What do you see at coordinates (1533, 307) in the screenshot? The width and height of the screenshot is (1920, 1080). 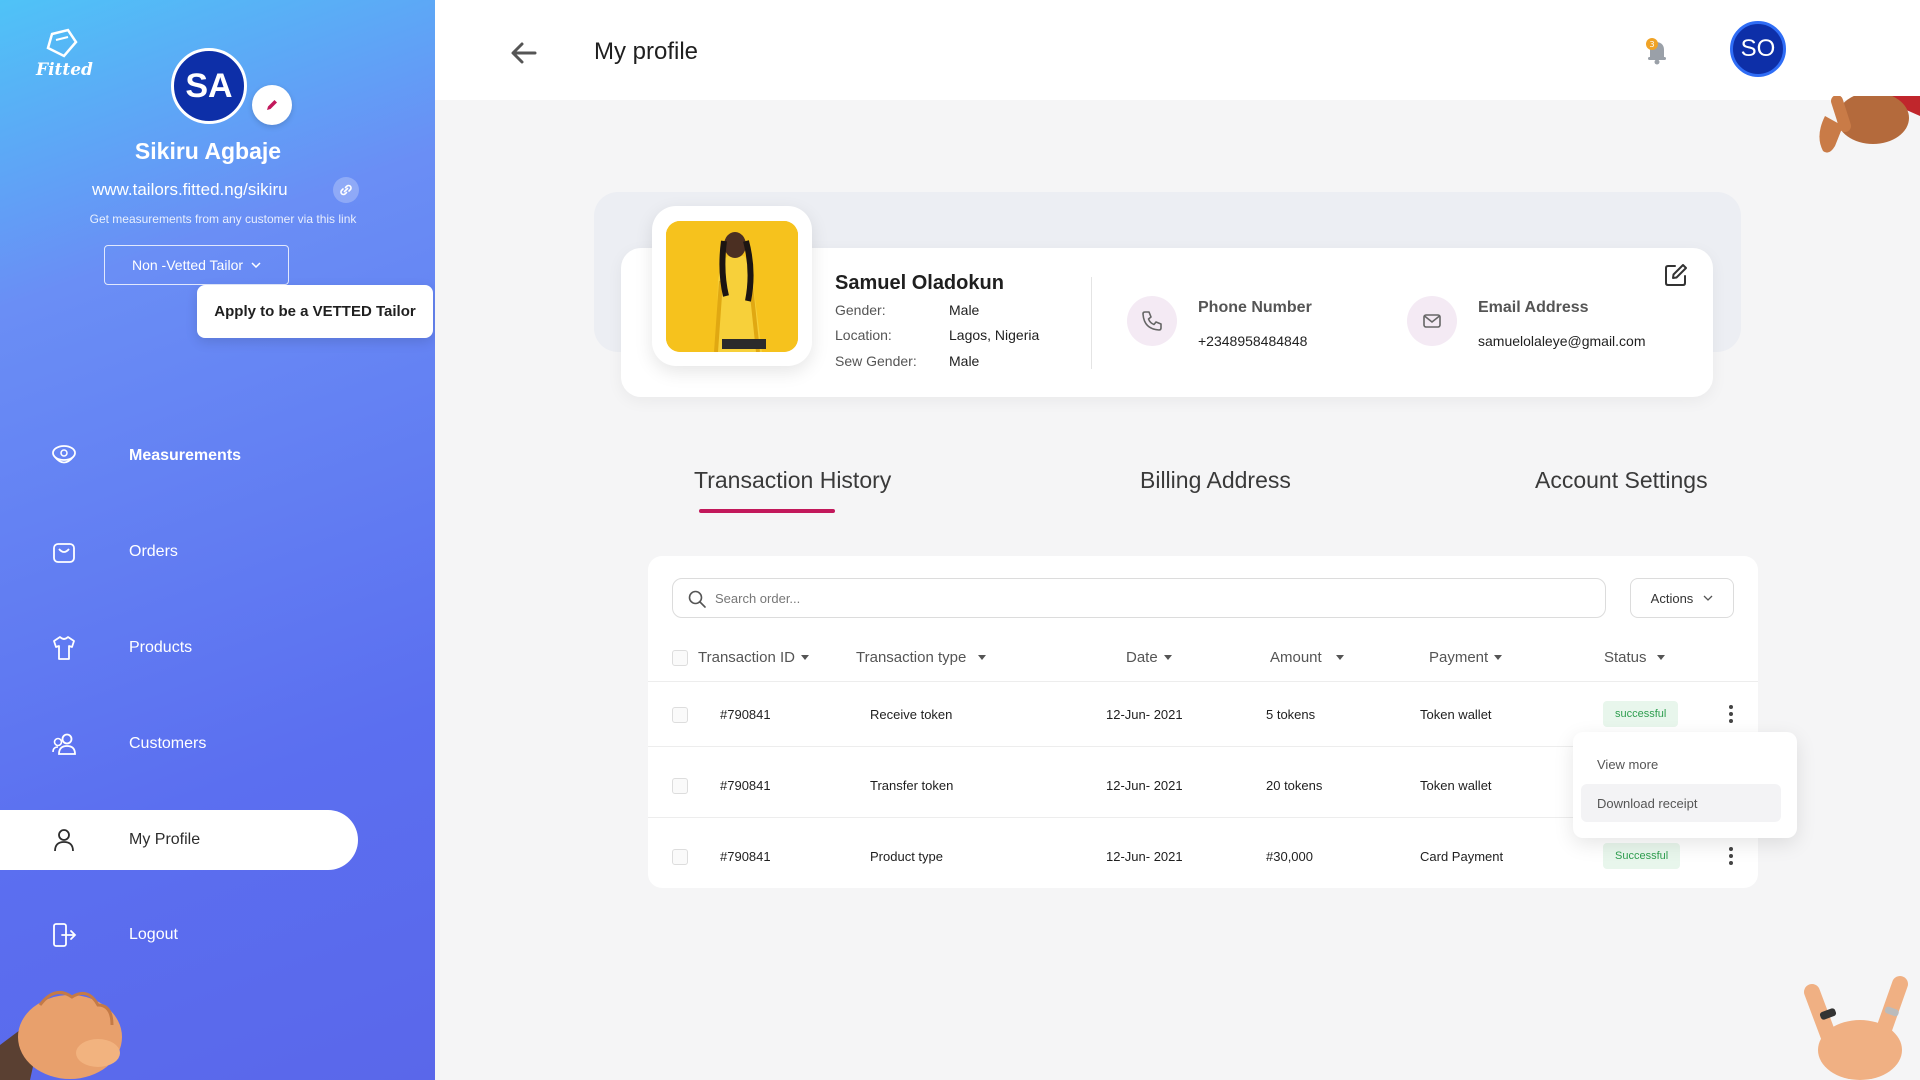 I see `email-label: Email Address` at bounding box center [1533, 307].